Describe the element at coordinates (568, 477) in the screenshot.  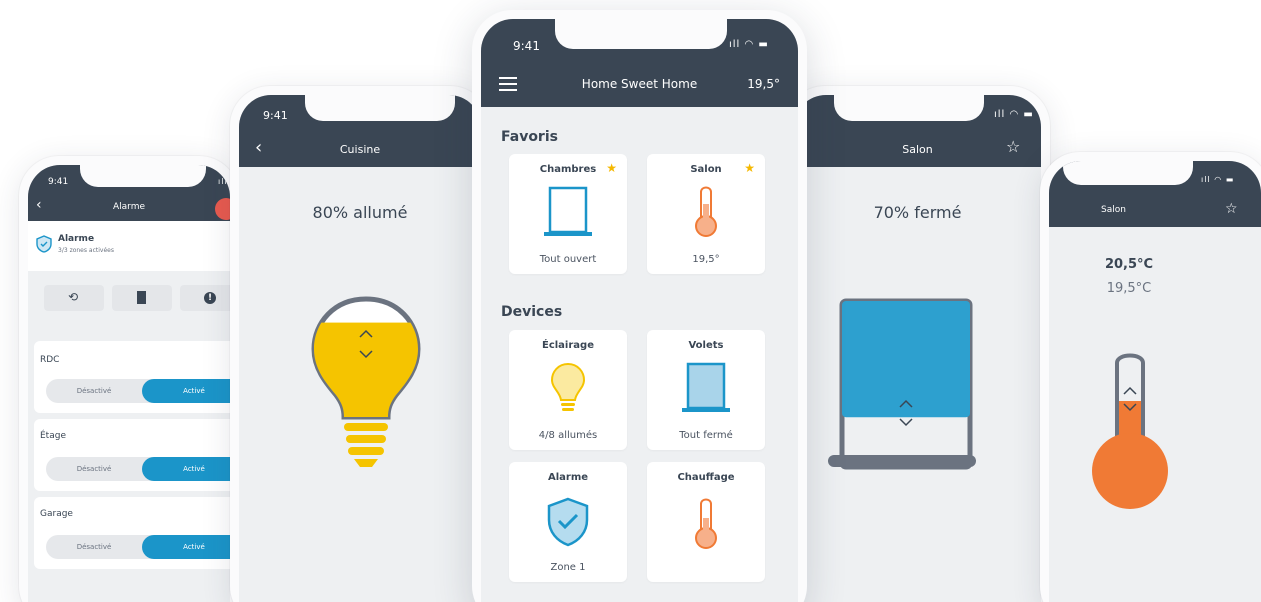
I see `tile-title: Alarme` at that location.